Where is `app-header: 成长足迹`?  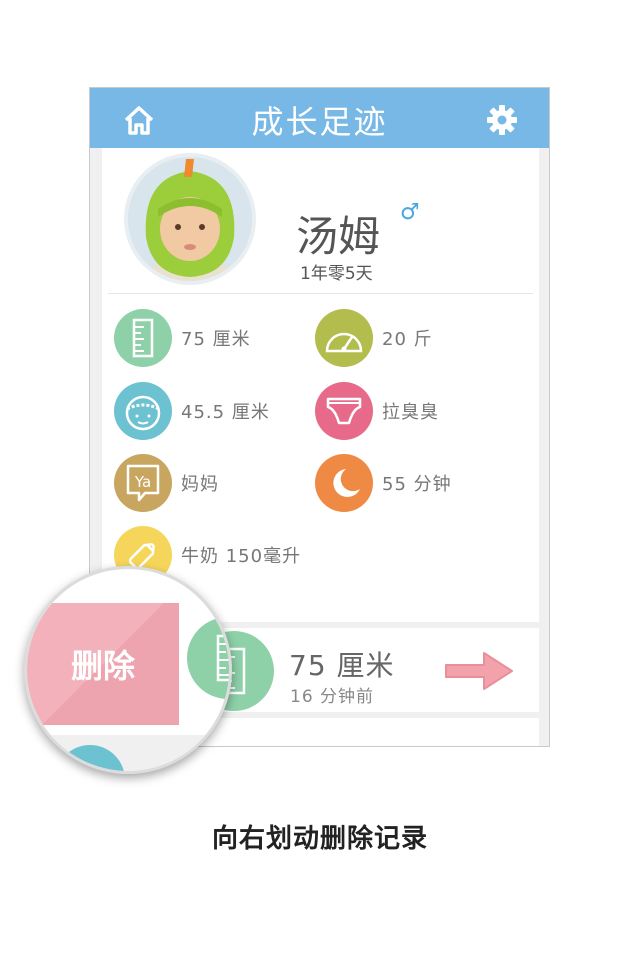 app-header: 成长足迹 is located at coordinates (319, 118).